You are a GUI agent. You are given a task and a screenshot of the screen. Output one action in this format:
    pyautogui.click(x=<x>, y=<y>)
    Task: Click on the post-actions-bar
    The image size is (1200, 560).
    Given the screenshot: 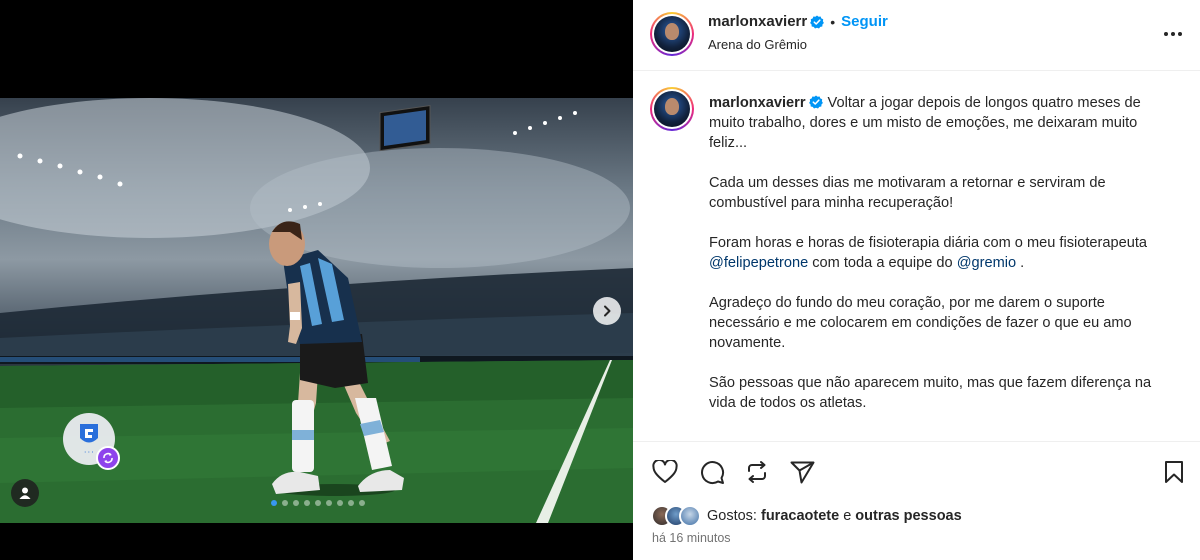 What is the action you would take?
    pyautogui.click(x=916, y=472)
    